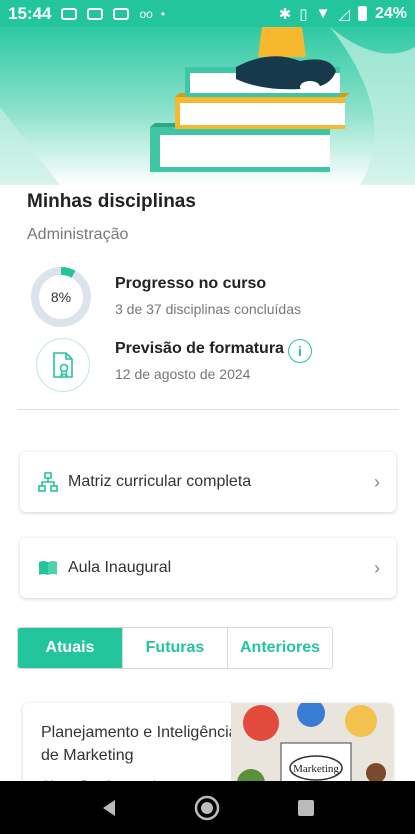 The width and height of the screenshot is (415, 834). I want to click on recents-icon, so click(306, 808).